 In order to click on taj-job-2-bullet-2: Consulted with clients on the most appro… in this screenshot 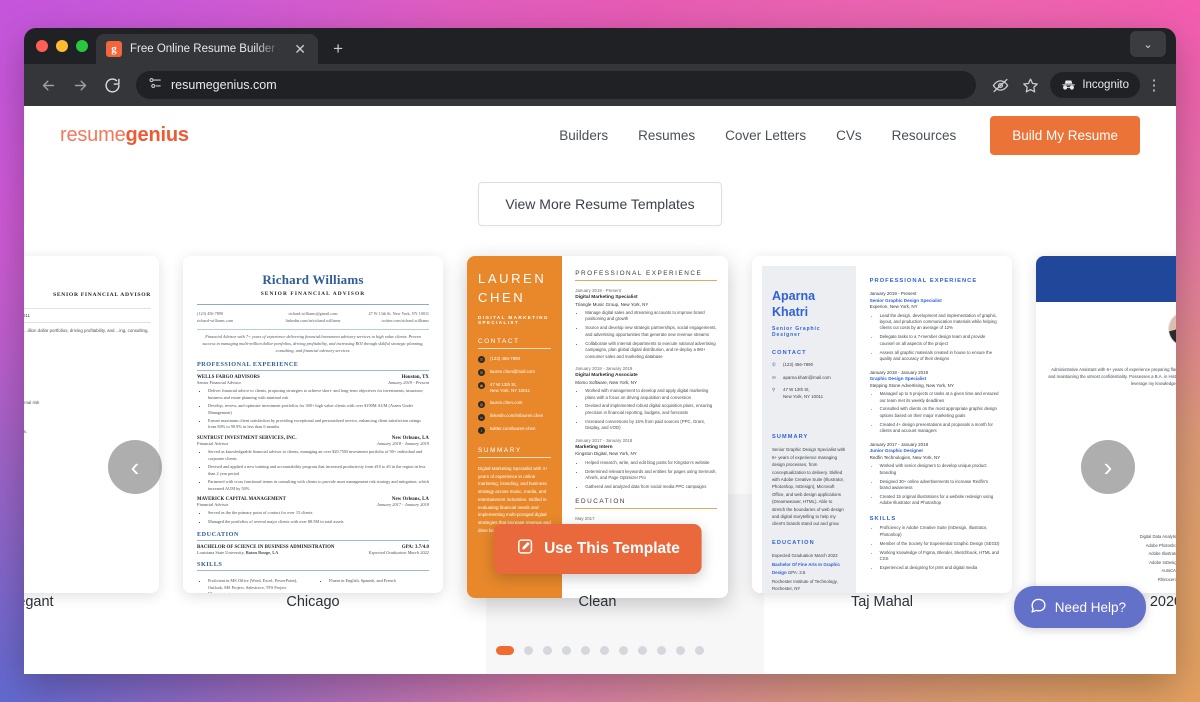, I will do `click(940, 412)`.